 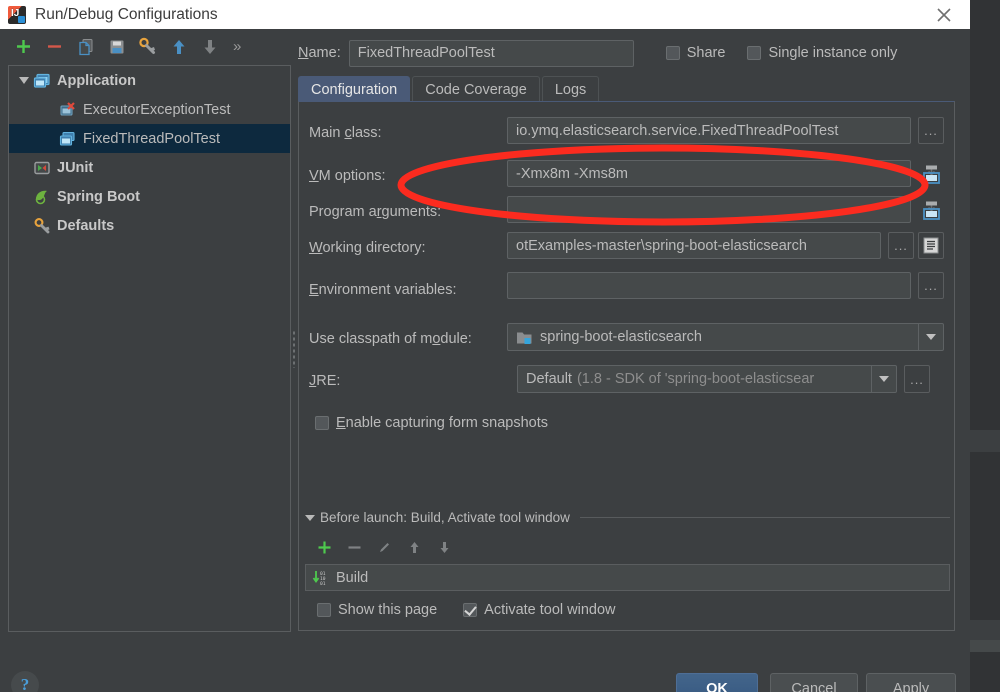 What do you see at coordinates (764, 517) in the screenshot?
I see `before-launch-divider` at bounding box center [764, 517].